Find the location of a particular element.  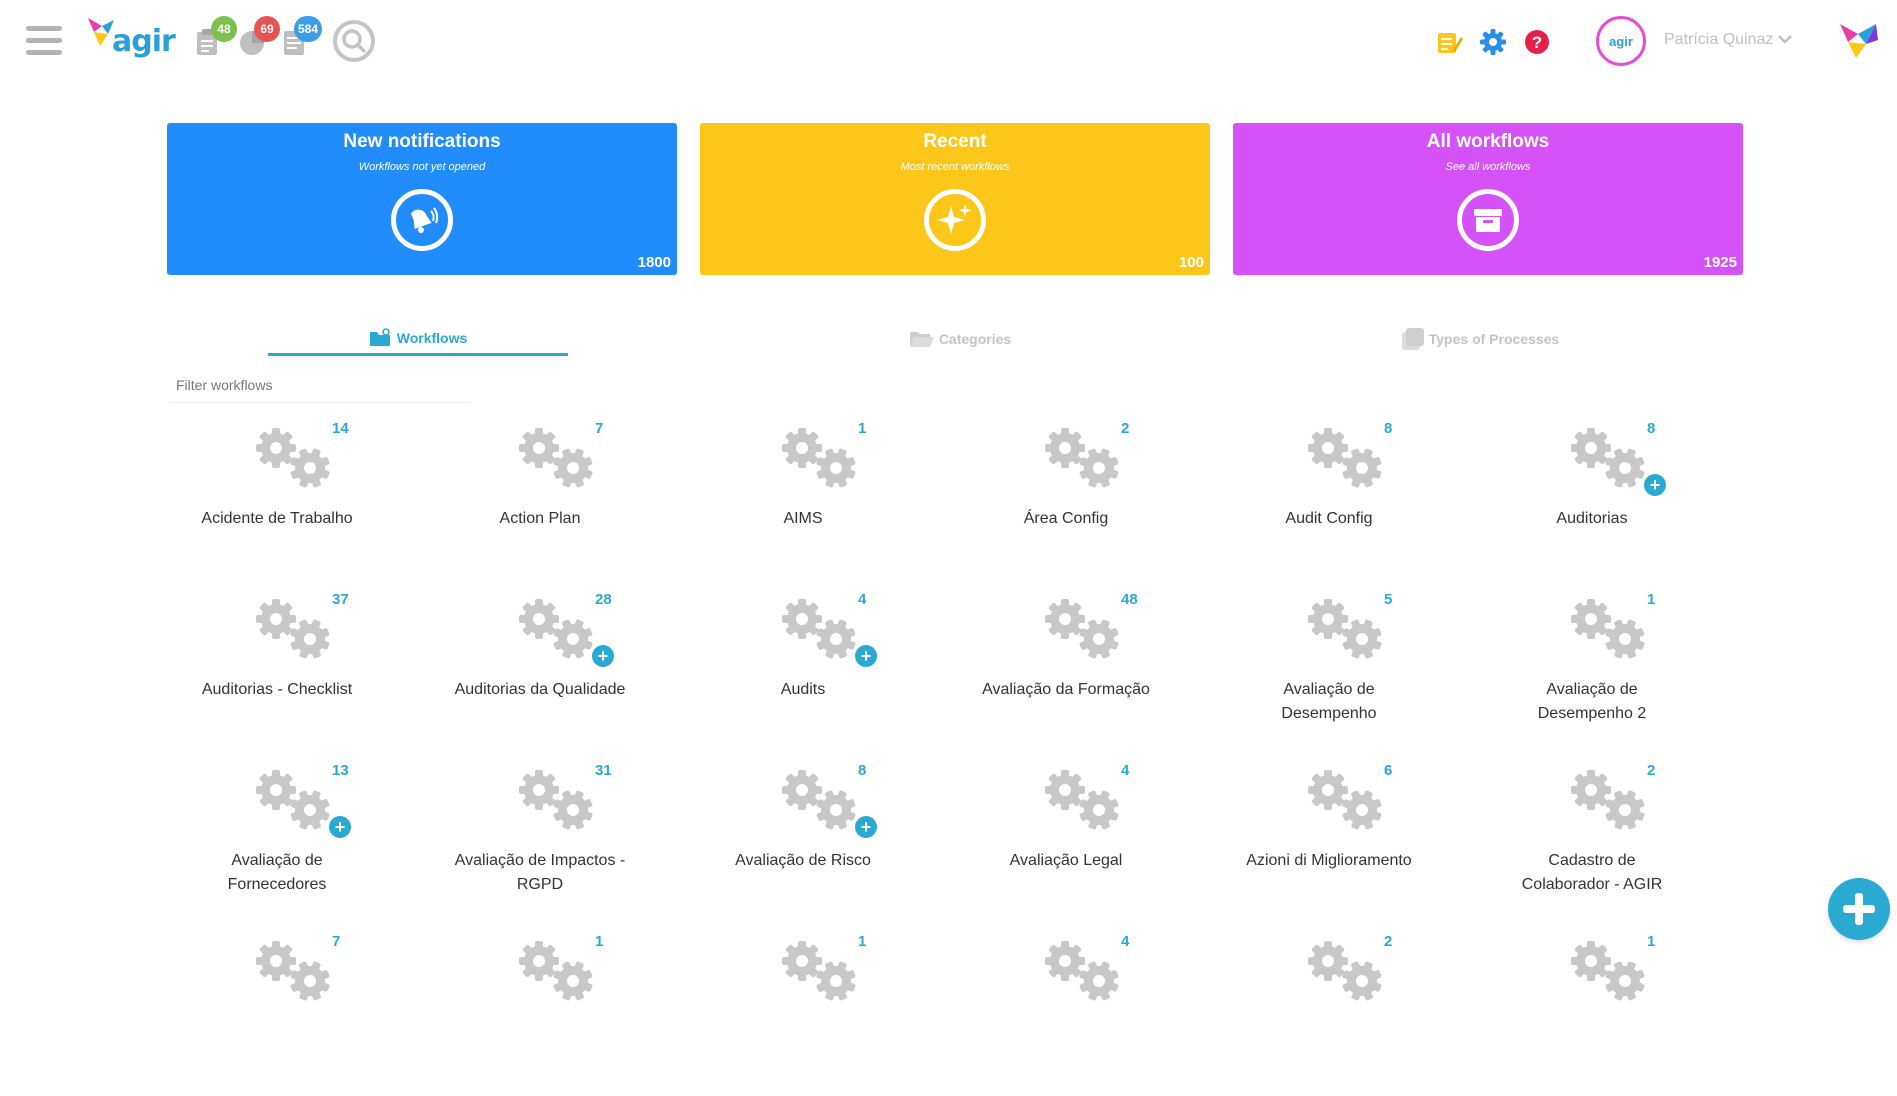

card-count: 1925 is located at coordinates (1720, 262).